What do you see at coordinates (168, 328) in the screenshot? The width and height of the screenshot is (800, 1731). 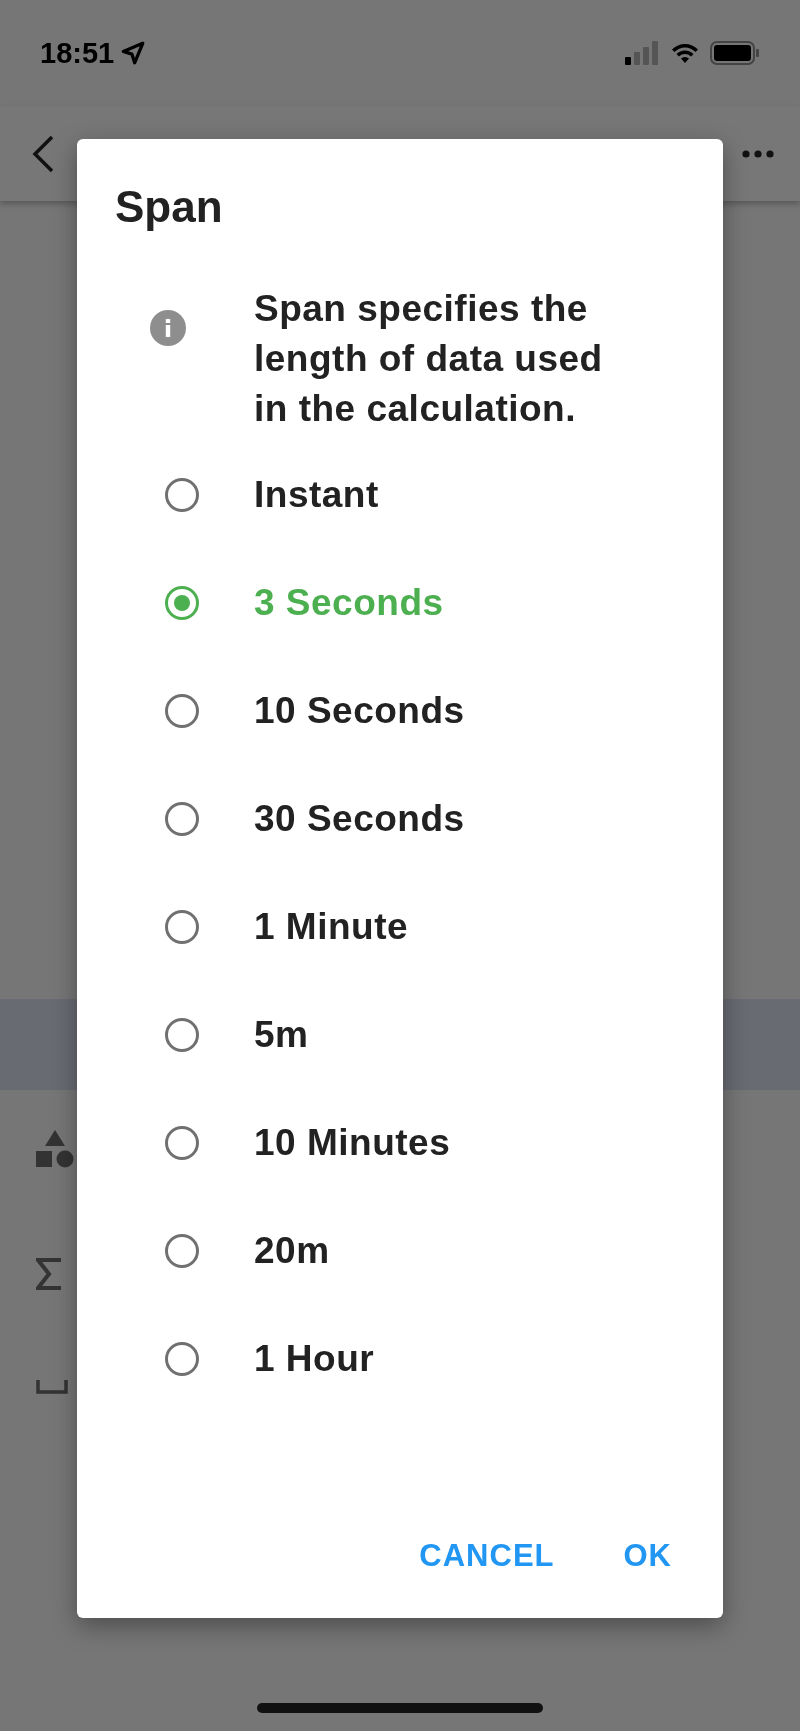 I see `info-icon` at bounding box center [168, 328].